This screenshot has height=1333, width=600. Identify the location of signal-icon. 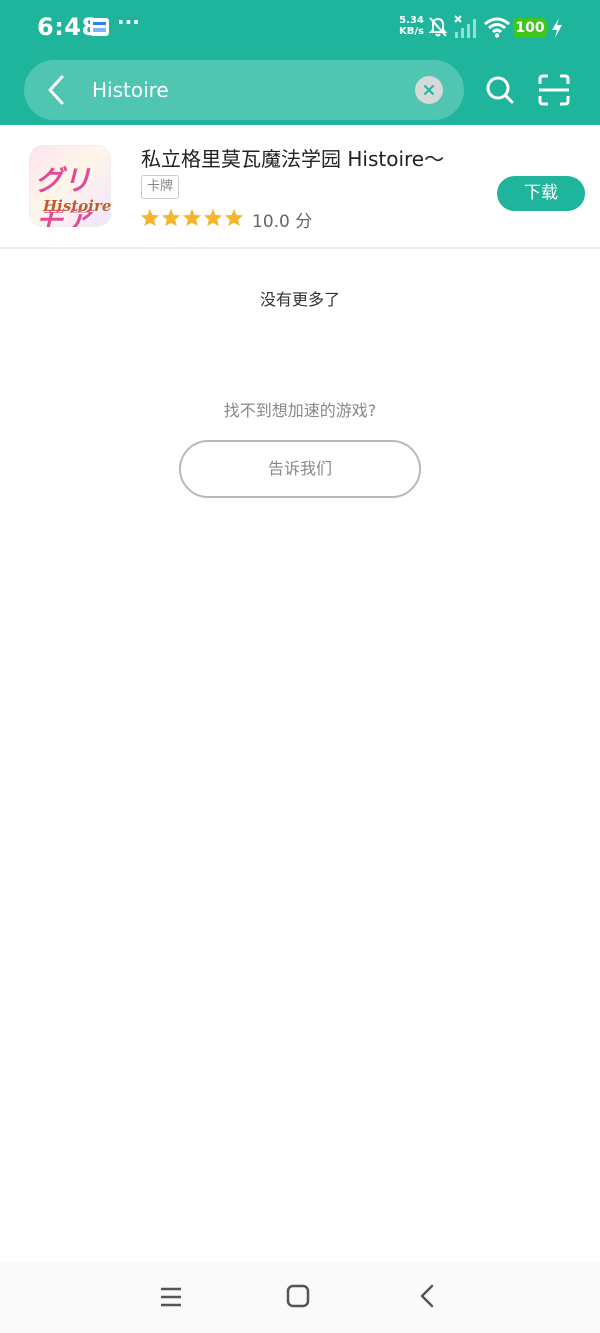
(465, 26).